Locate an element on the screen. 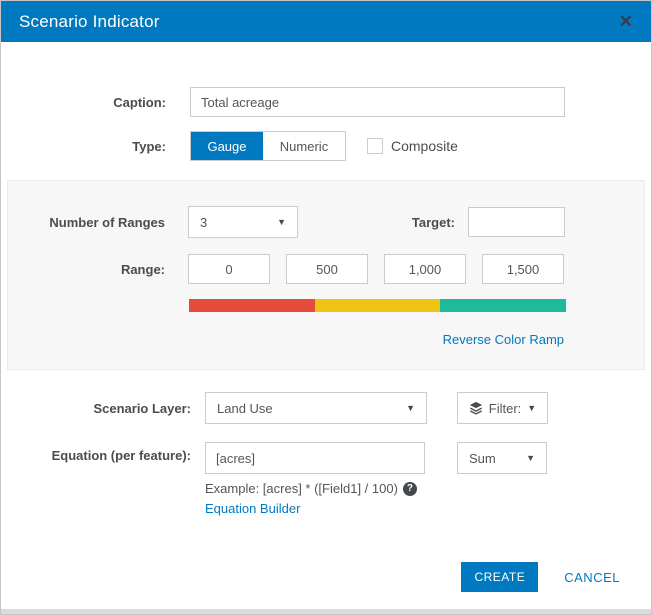 This screenshot has height=615, width=652. scenario-layer-row: Scenario Layer: Land Use ▼ Filter: ▼ is located at coordinates (326, 408).